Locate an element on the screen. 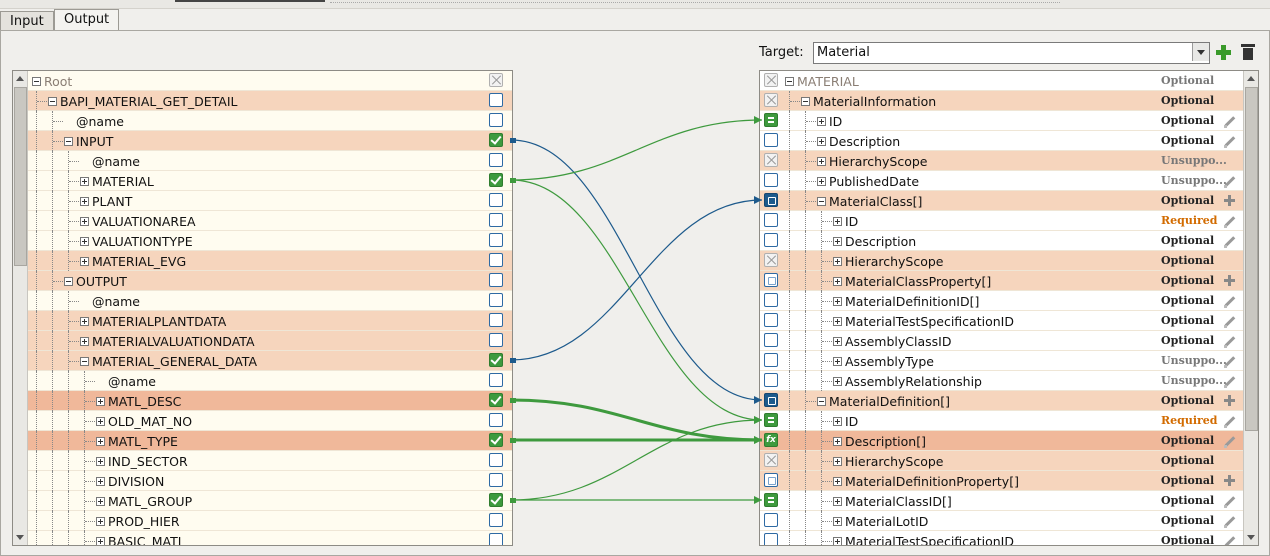  function-mapping-icon: fx is located at coordinates (771, 440).